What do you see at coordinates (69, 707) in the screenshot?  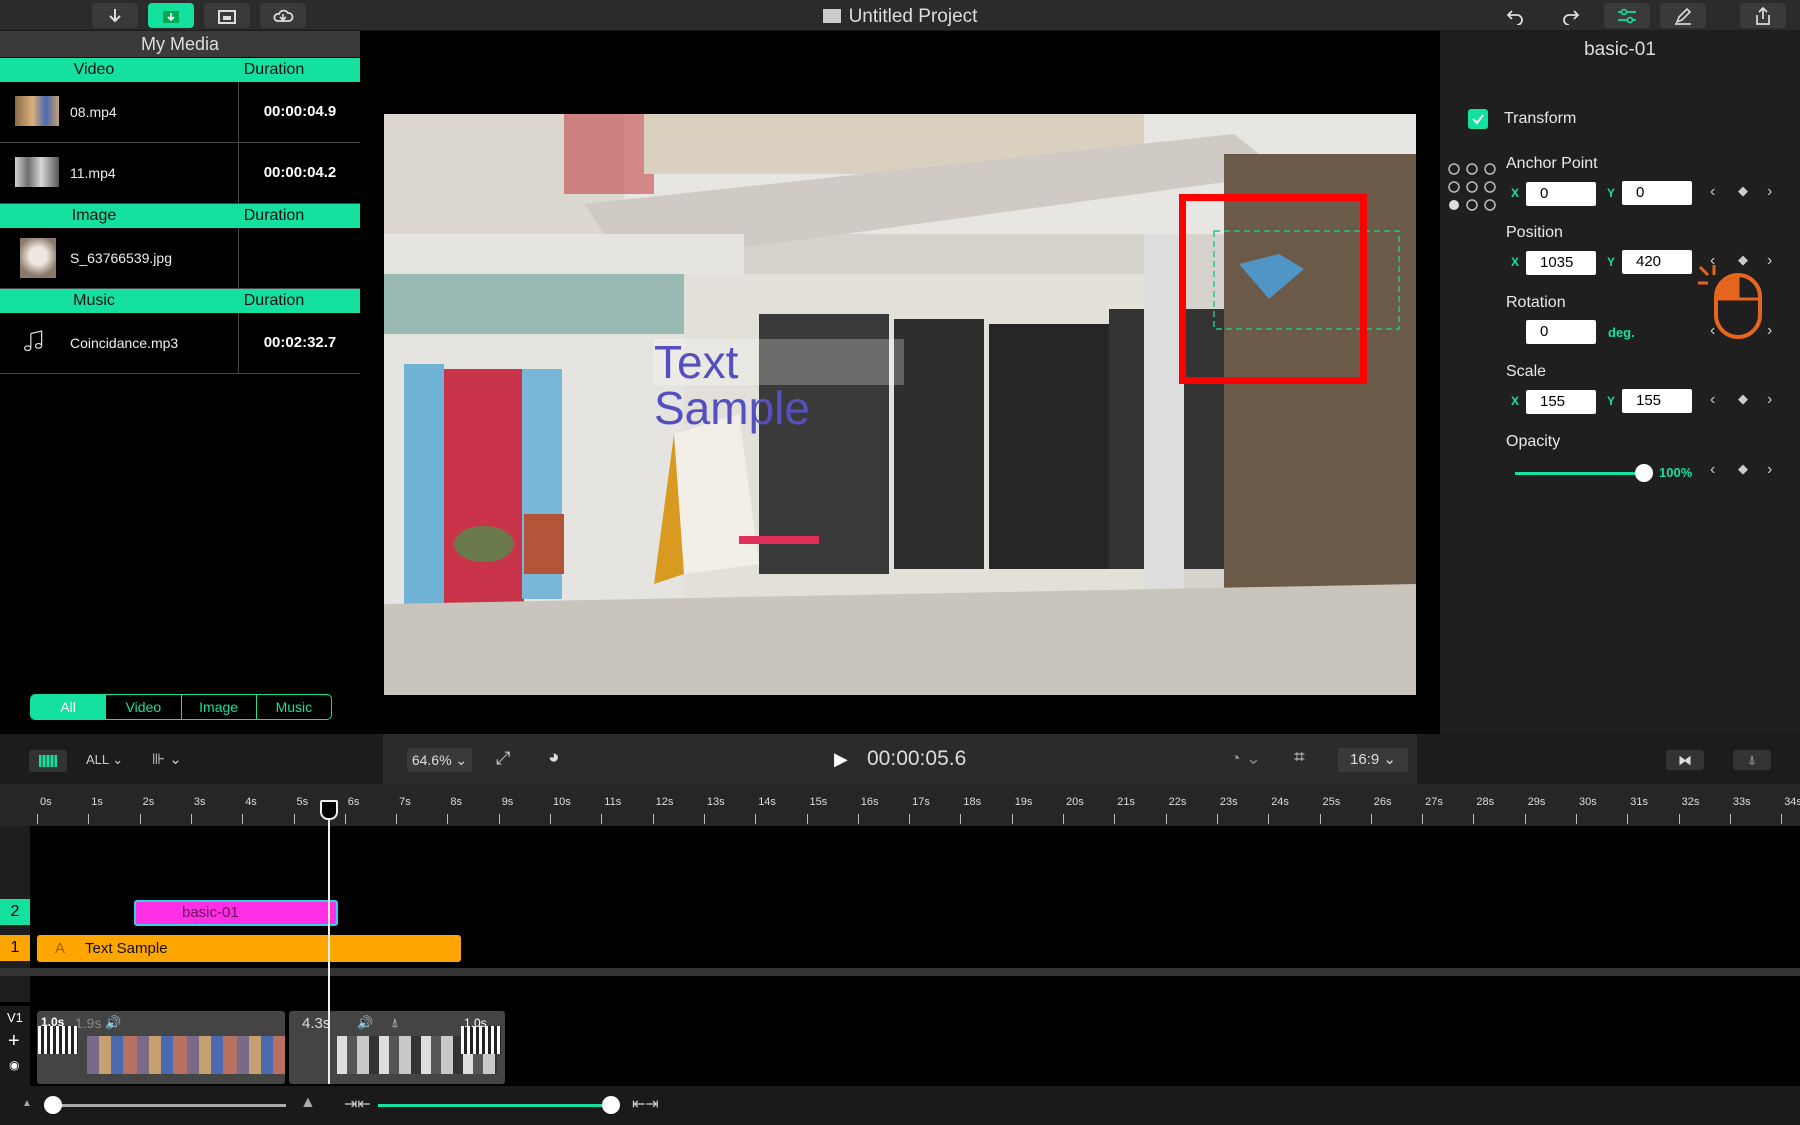 I see `filter-all: All` at bounding box center [69, 707].